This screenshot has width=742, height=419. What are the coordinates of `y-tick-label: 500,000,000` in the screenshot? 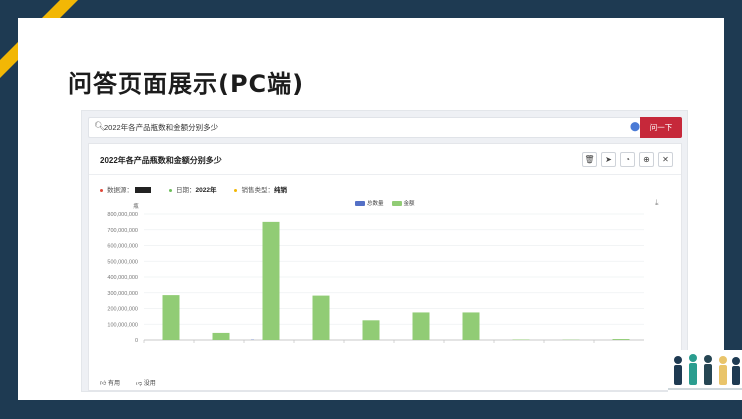 It's located at (122, 262).